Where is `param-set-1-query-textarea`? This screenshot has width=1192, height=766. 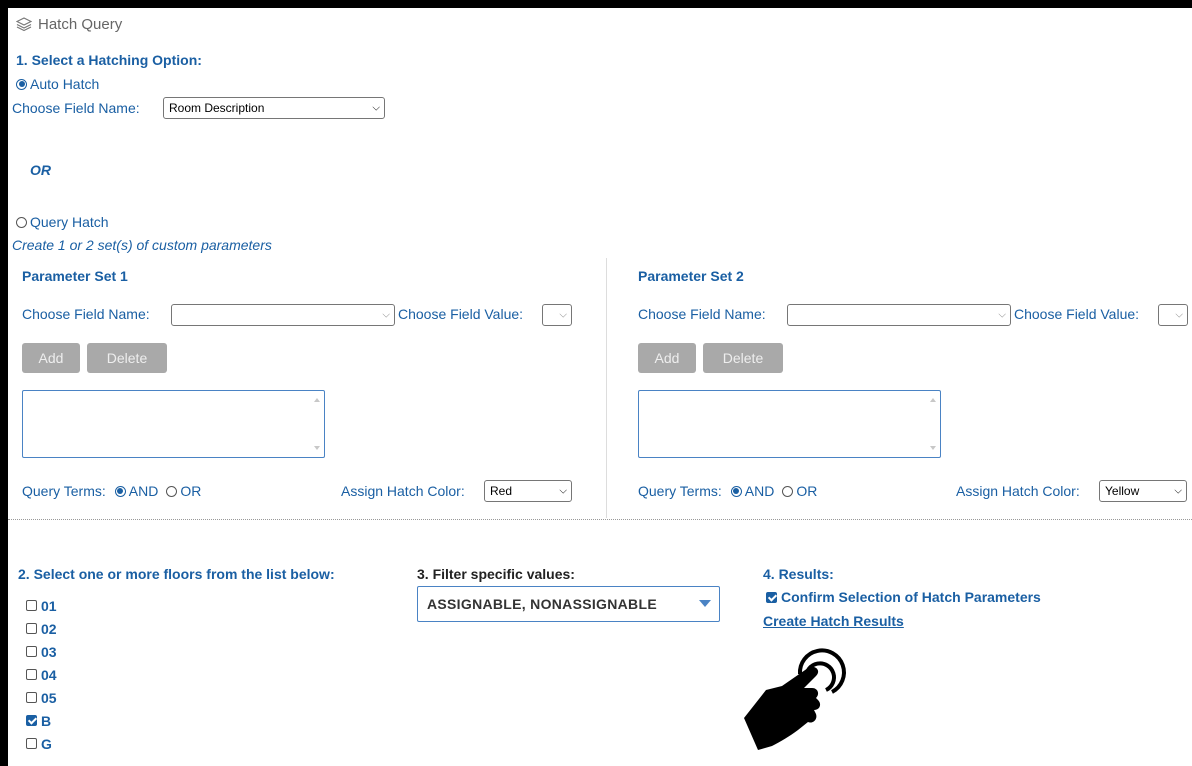
param-set-1-query-textarea is located at coordinates (173, 424).